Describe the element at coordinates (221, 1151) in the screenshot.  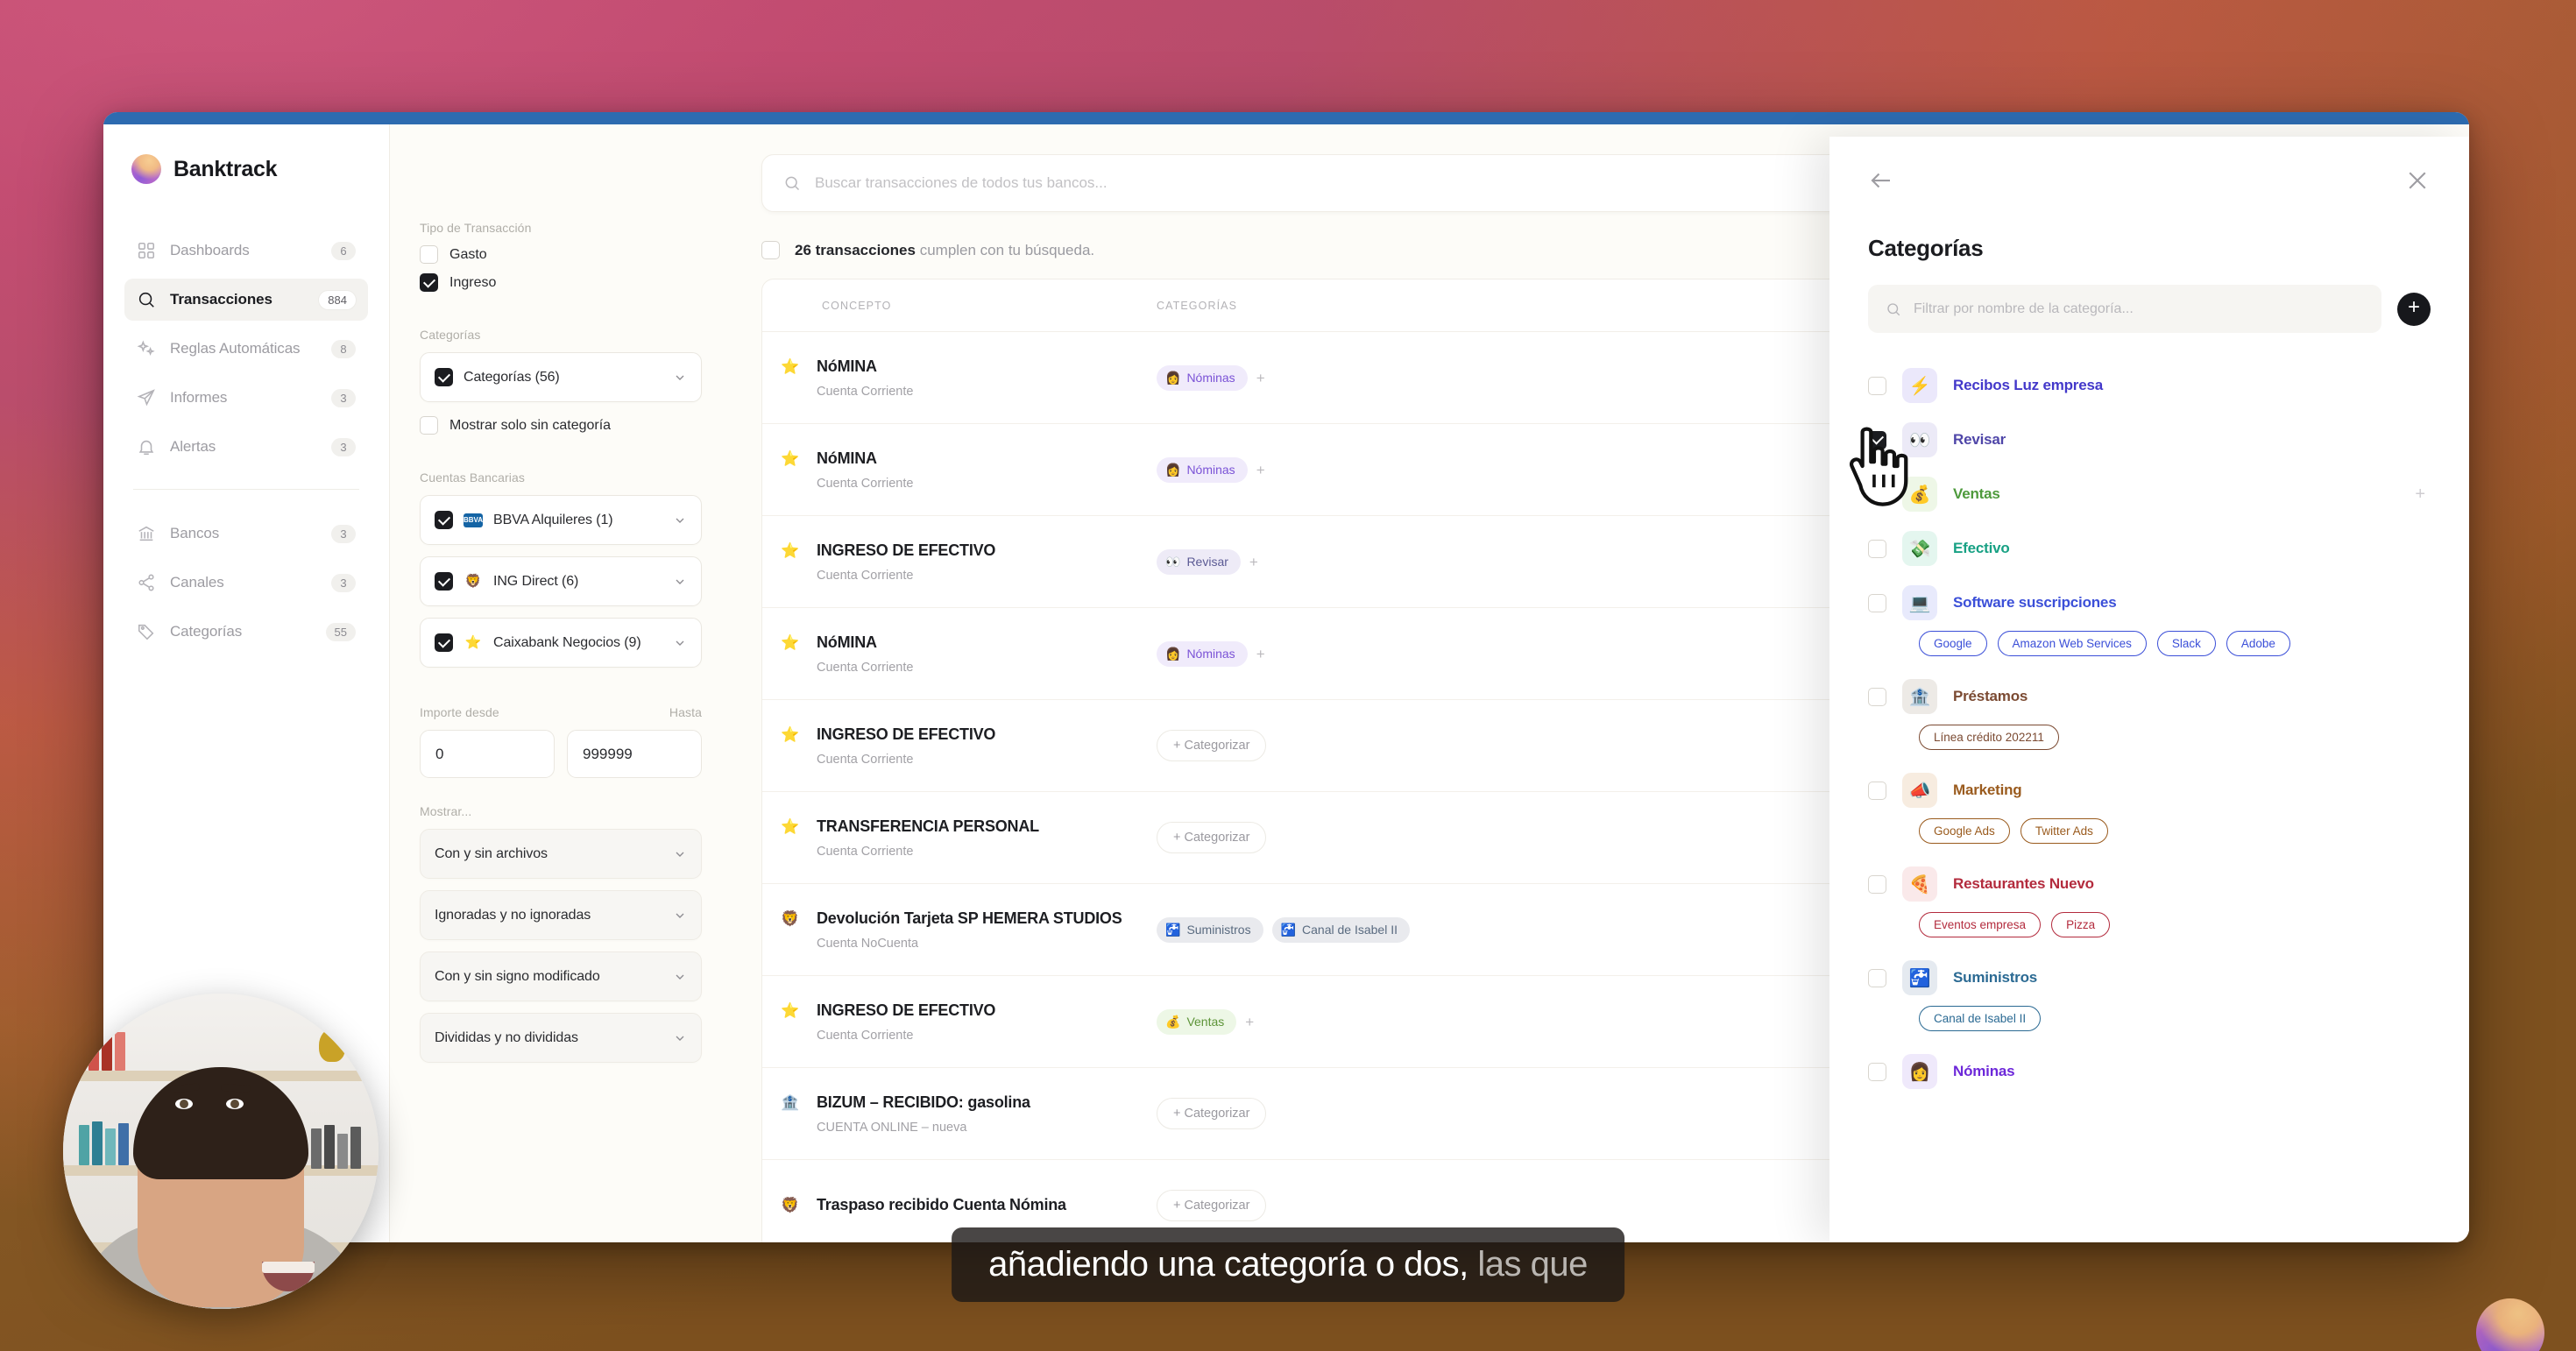
I see `webcam-overlay` at that location.